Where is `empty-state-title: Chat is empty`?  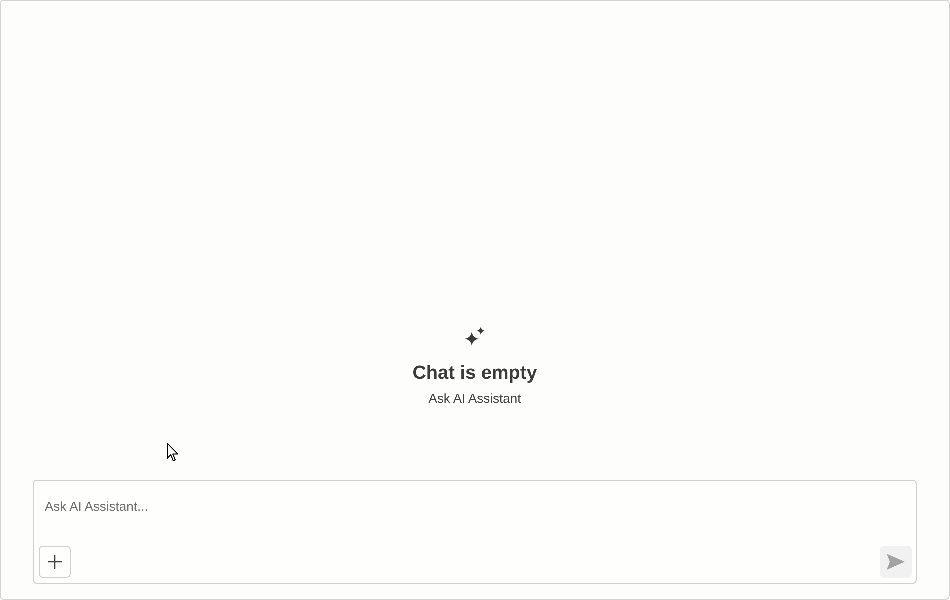
empty-state-title: Chat is empty is located at coordinates (475, 374).